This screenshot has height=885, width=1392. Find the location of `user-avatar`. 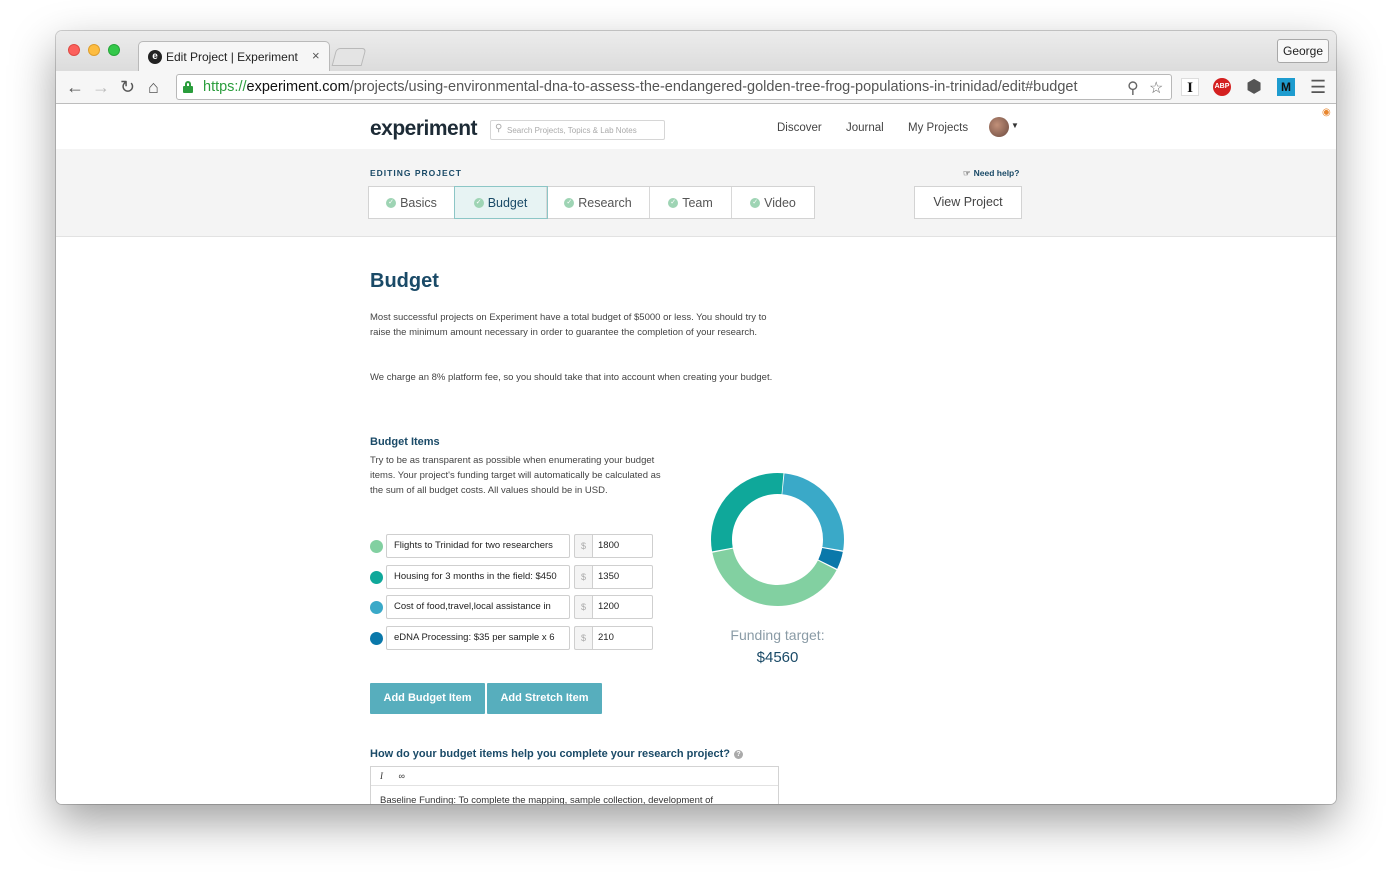

user-avatar is located at coordinates (999, 127).